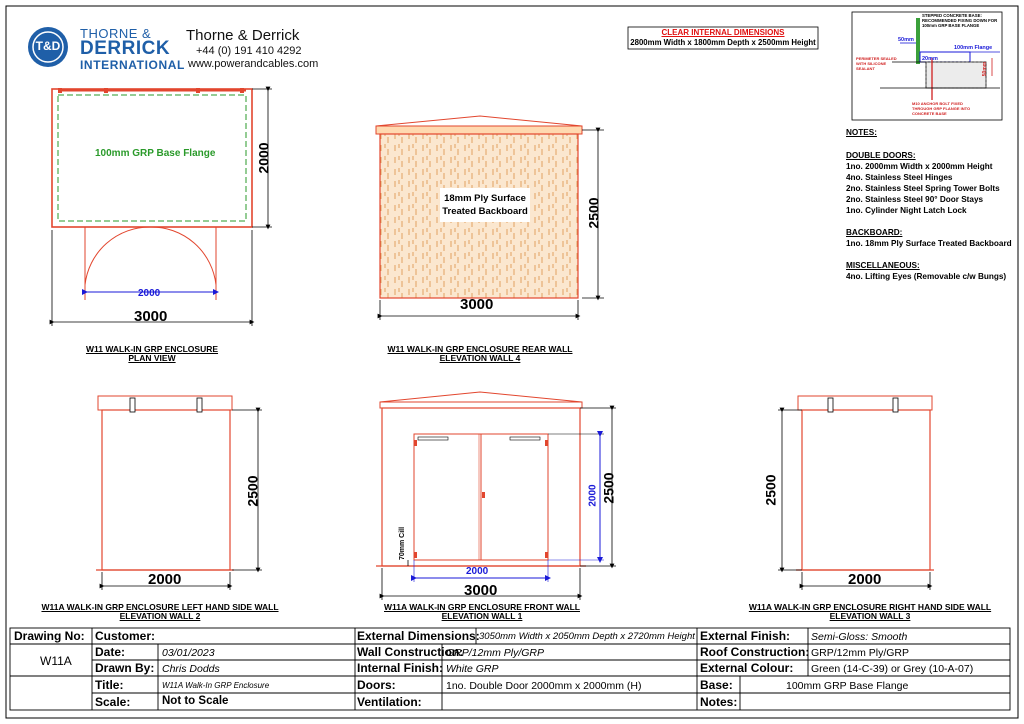  Describe the element at coordinates (418, 636) in the screenshot. I see `tb-ext-dims-label: External Dimensions:` at that location.